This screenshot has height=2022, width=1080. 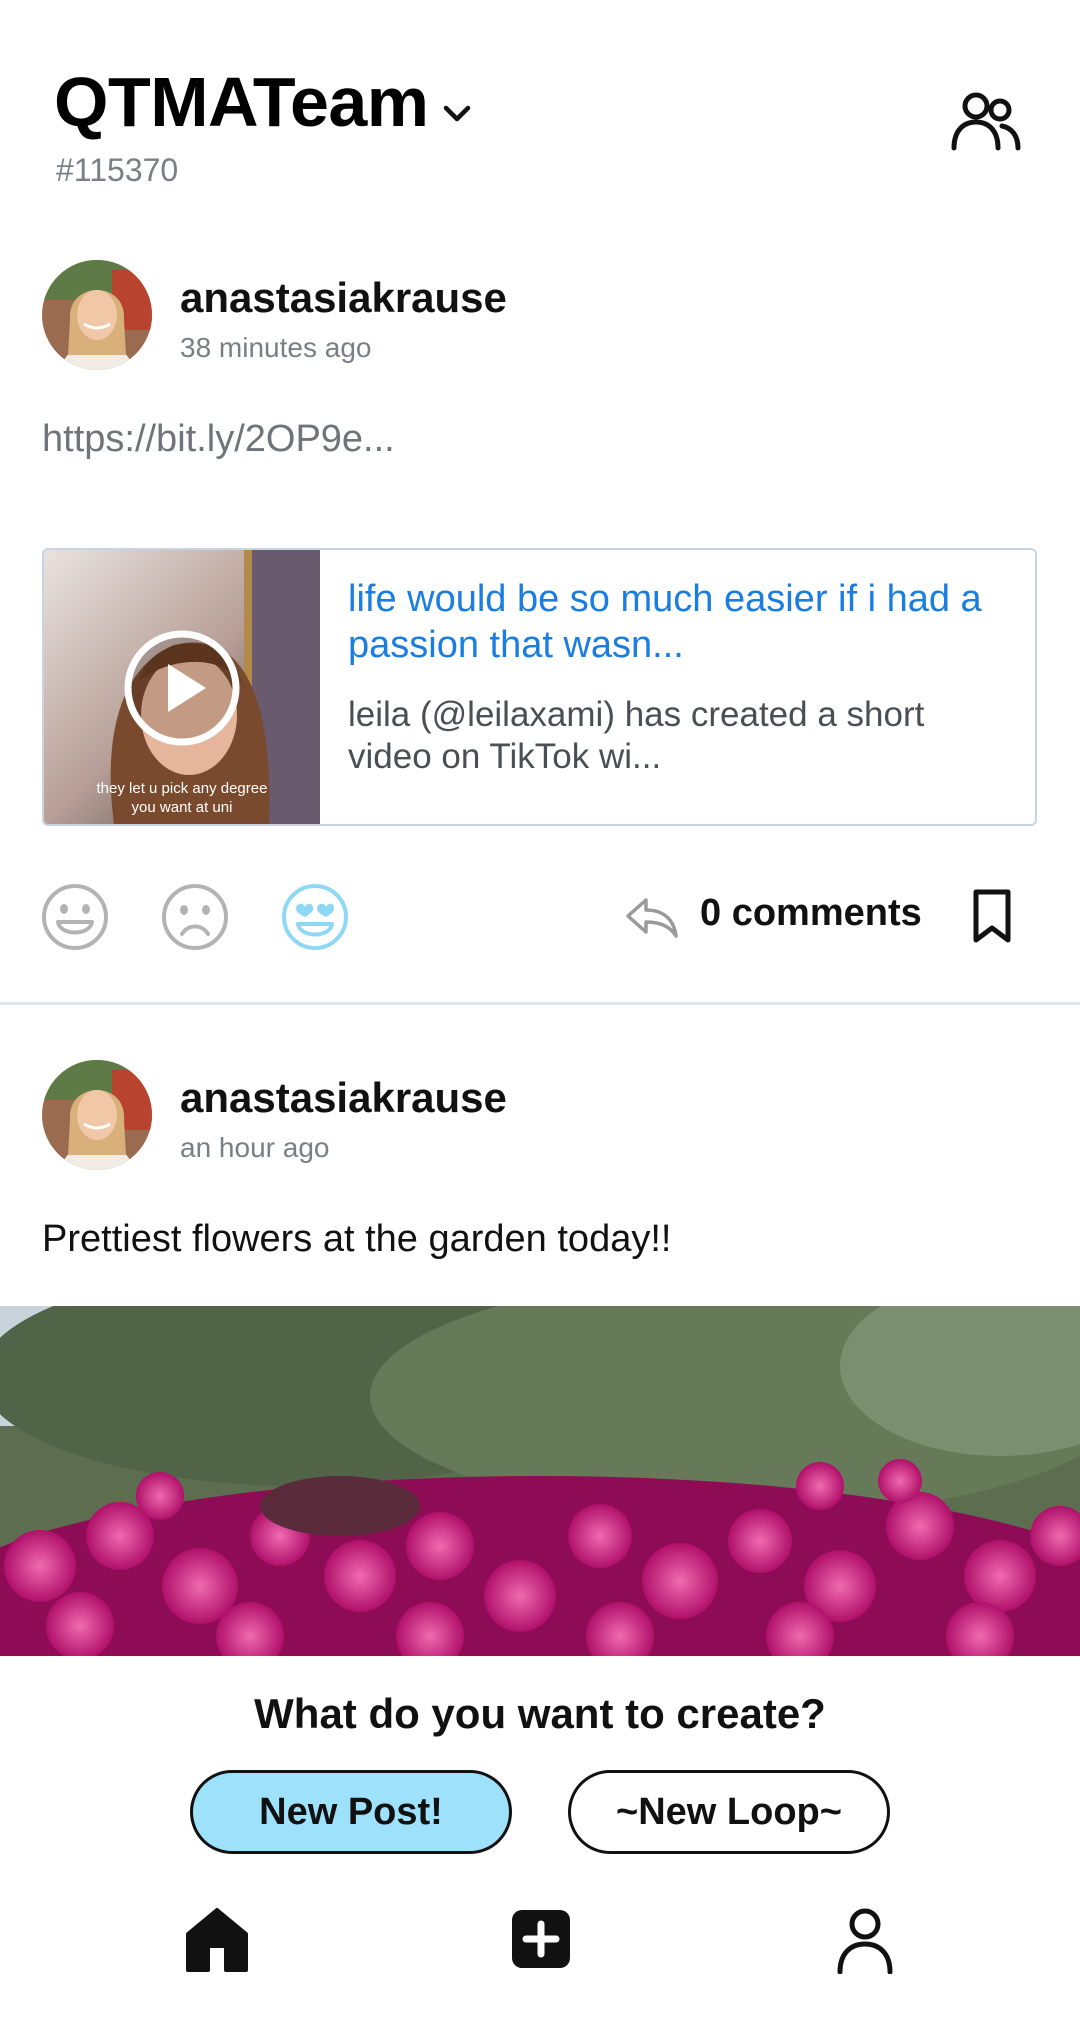 What do you see at coordinates (541, 1939) in the screenshot?
I see `add-icon` at bounding box center [541, 1939].